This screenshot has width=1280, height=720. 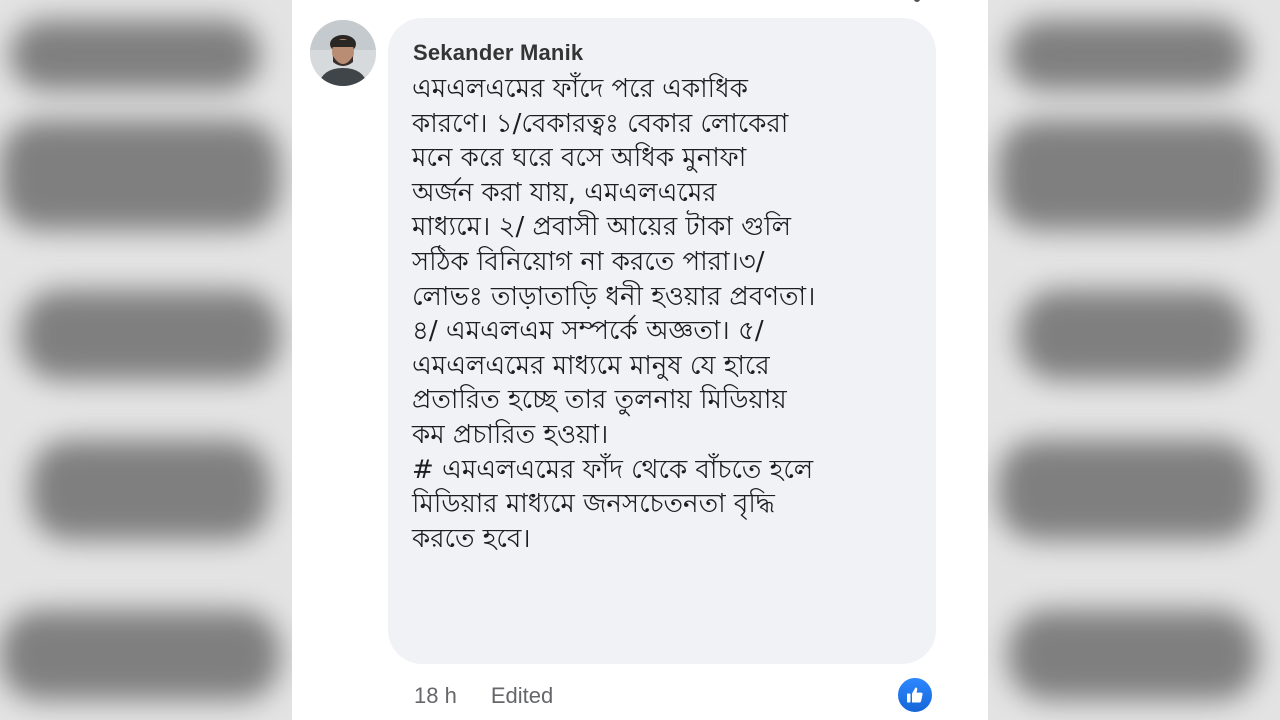 I want to click on comment-author: Sekander Manik, so click(x=662, y=53).